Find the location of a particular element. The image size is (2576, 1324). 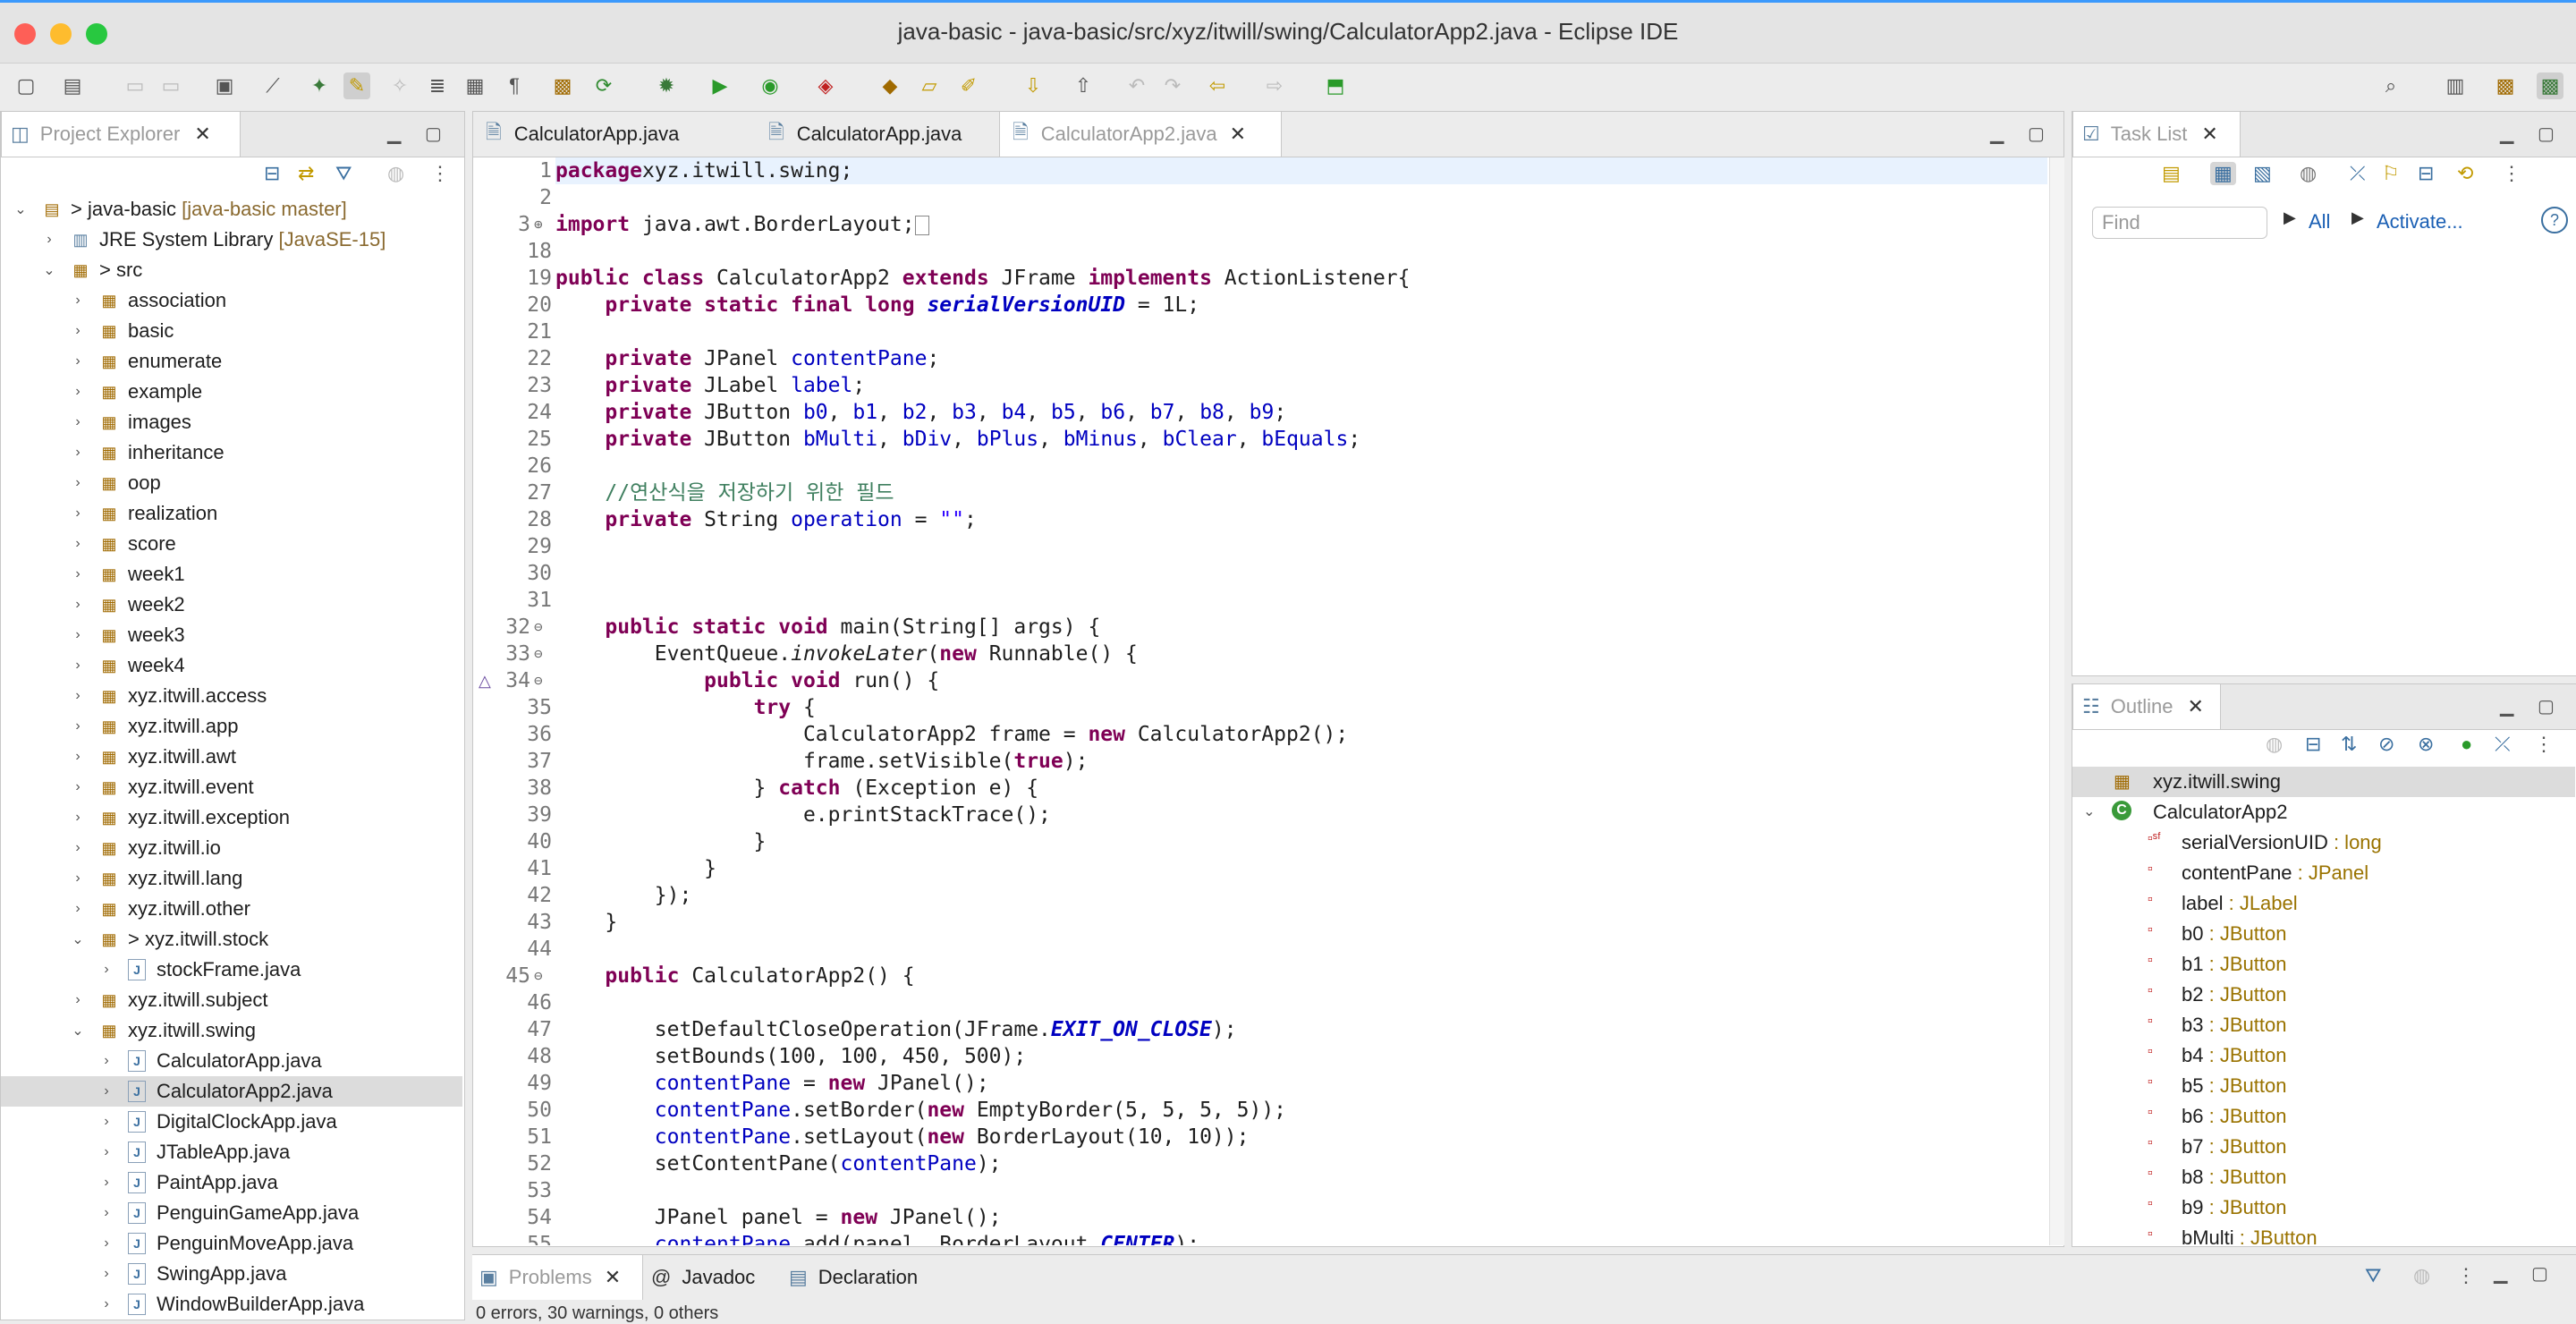

outline-class: ⌄ C CalculatorApp2 is located at coordinates (2323, 812).